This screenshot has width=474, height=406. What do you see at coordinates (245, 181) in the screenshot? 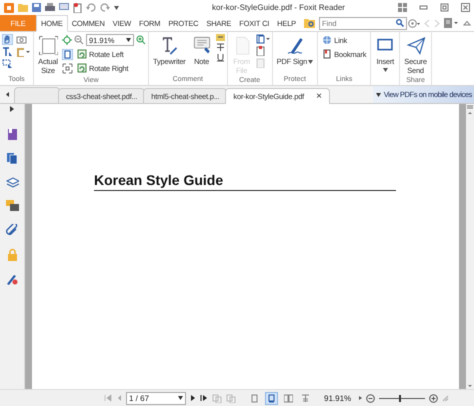
I see `document-heading: Korean Style Guide` at bounding box center [245, 181].